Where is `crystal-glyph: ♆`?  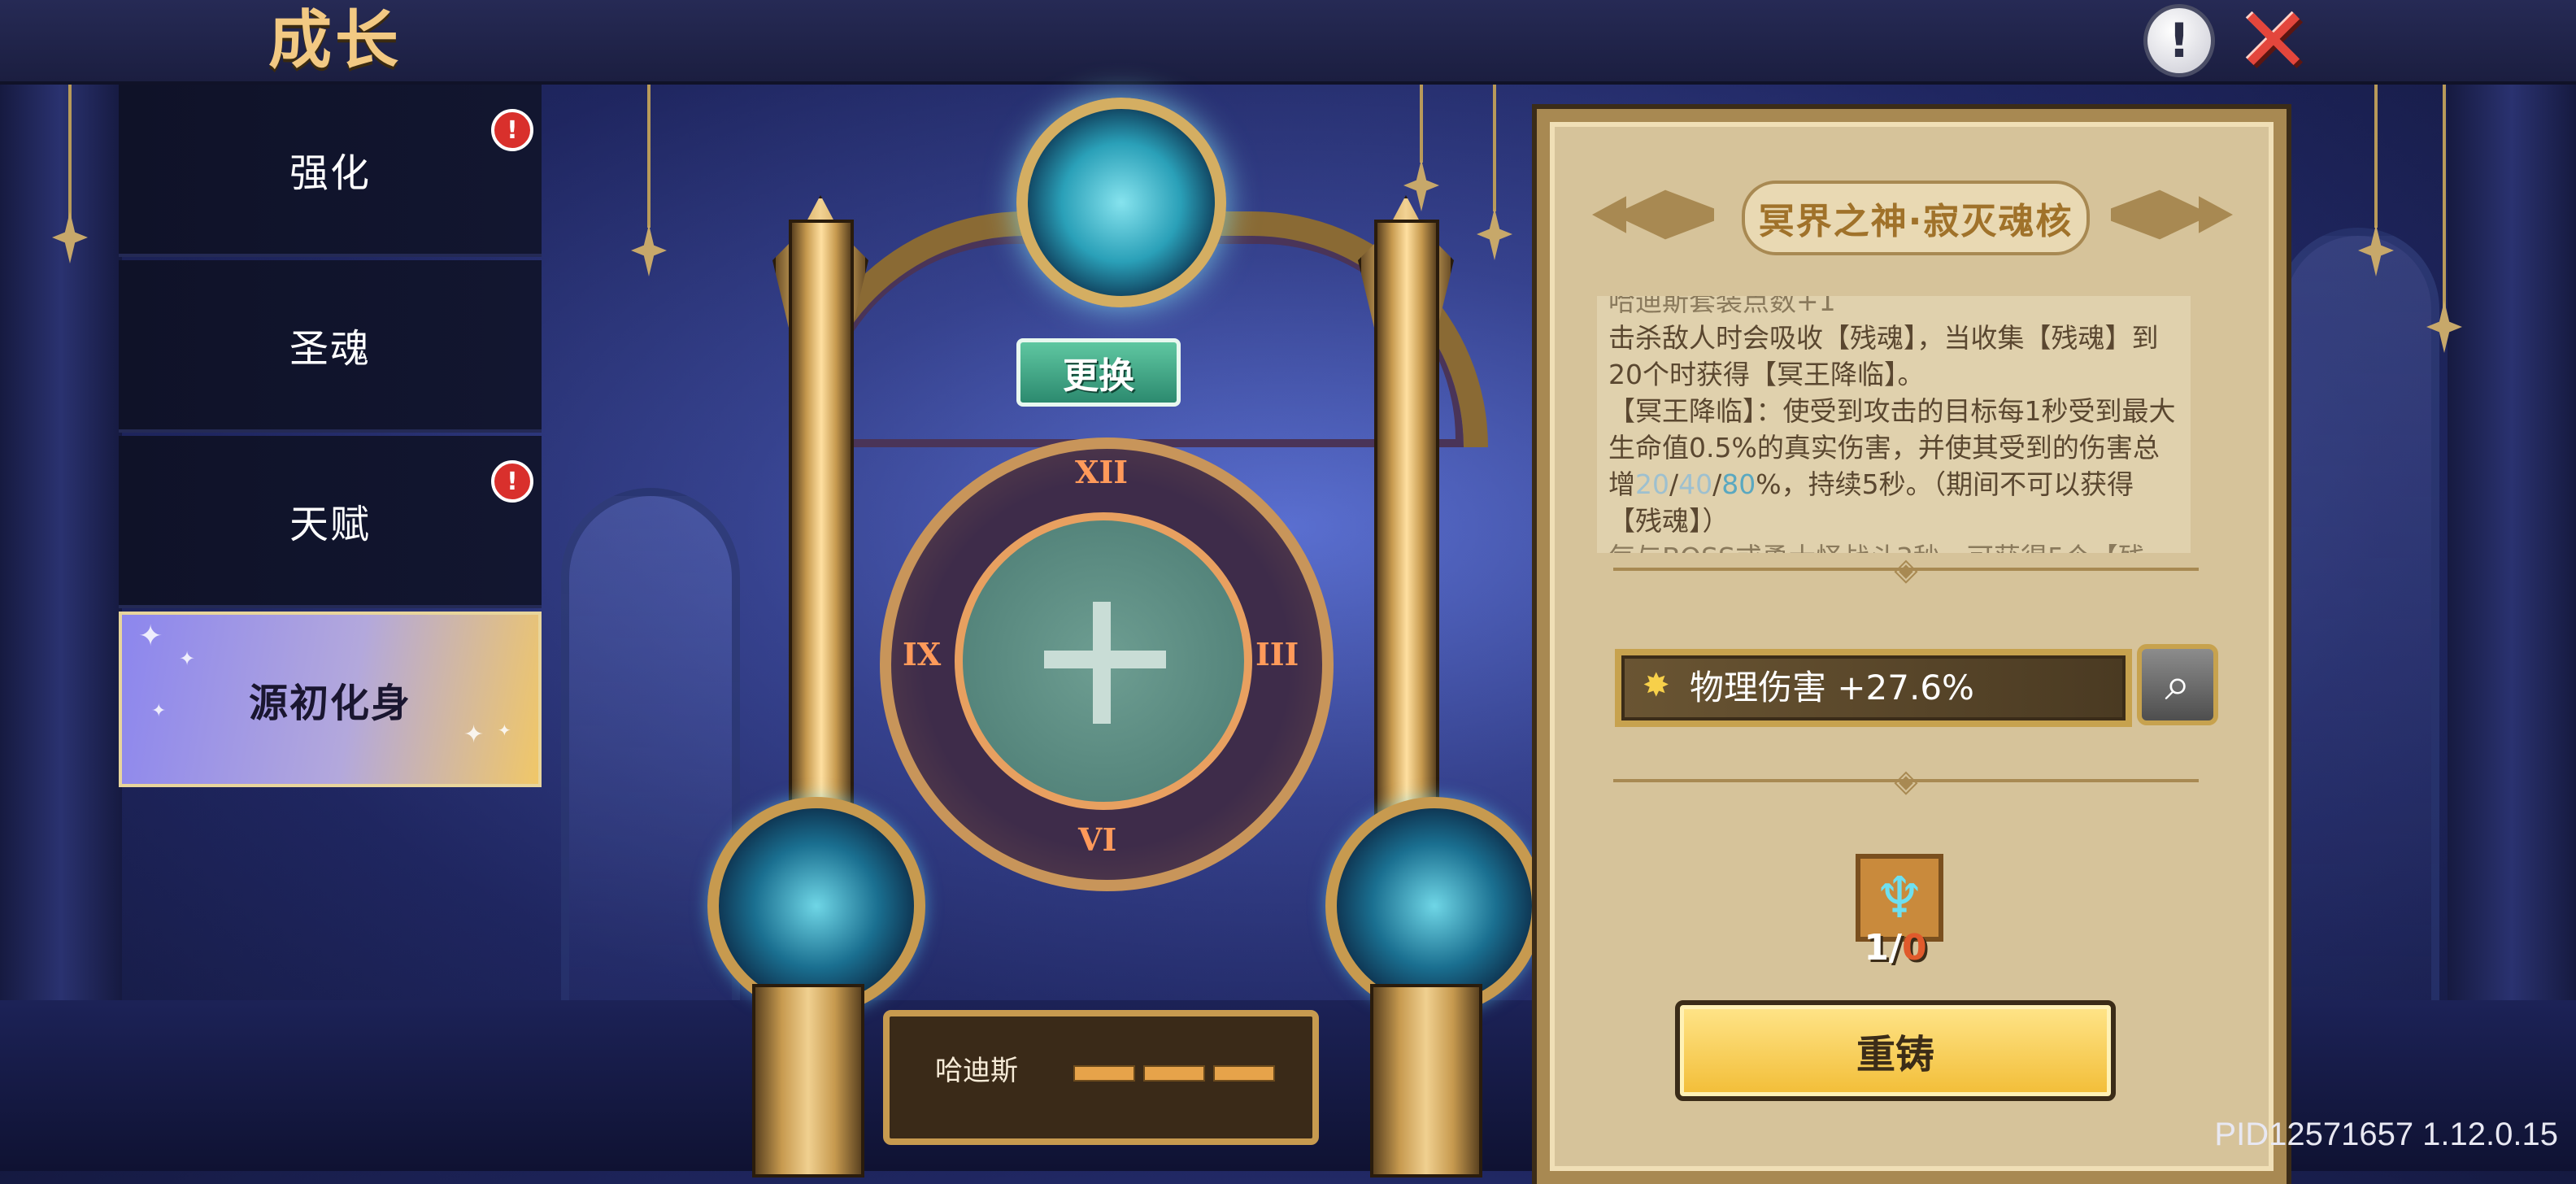
crystal-glyph: ♆ is located at coordinates (1899, 898).